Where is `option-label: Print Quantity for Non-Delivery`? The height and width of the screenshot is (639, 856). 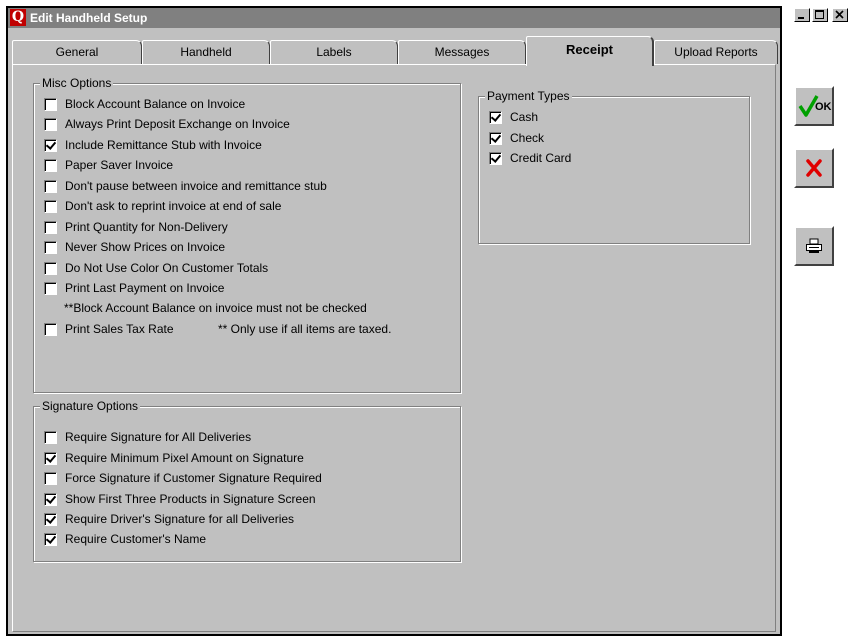
option-label: Print Quantity for Non-Delivery is located at coordinates (146, 227).